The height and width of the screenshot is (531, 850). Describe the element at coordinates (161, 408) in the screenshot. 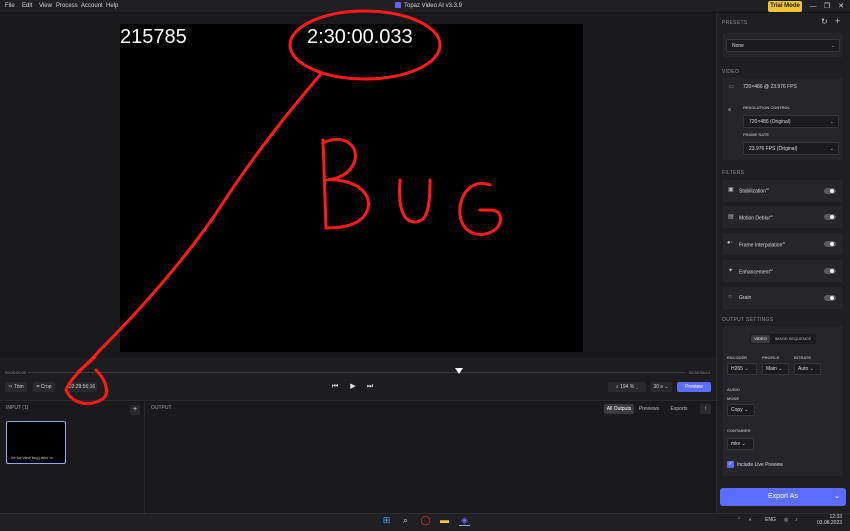

I see `output-title: OUTPUT` at that location.